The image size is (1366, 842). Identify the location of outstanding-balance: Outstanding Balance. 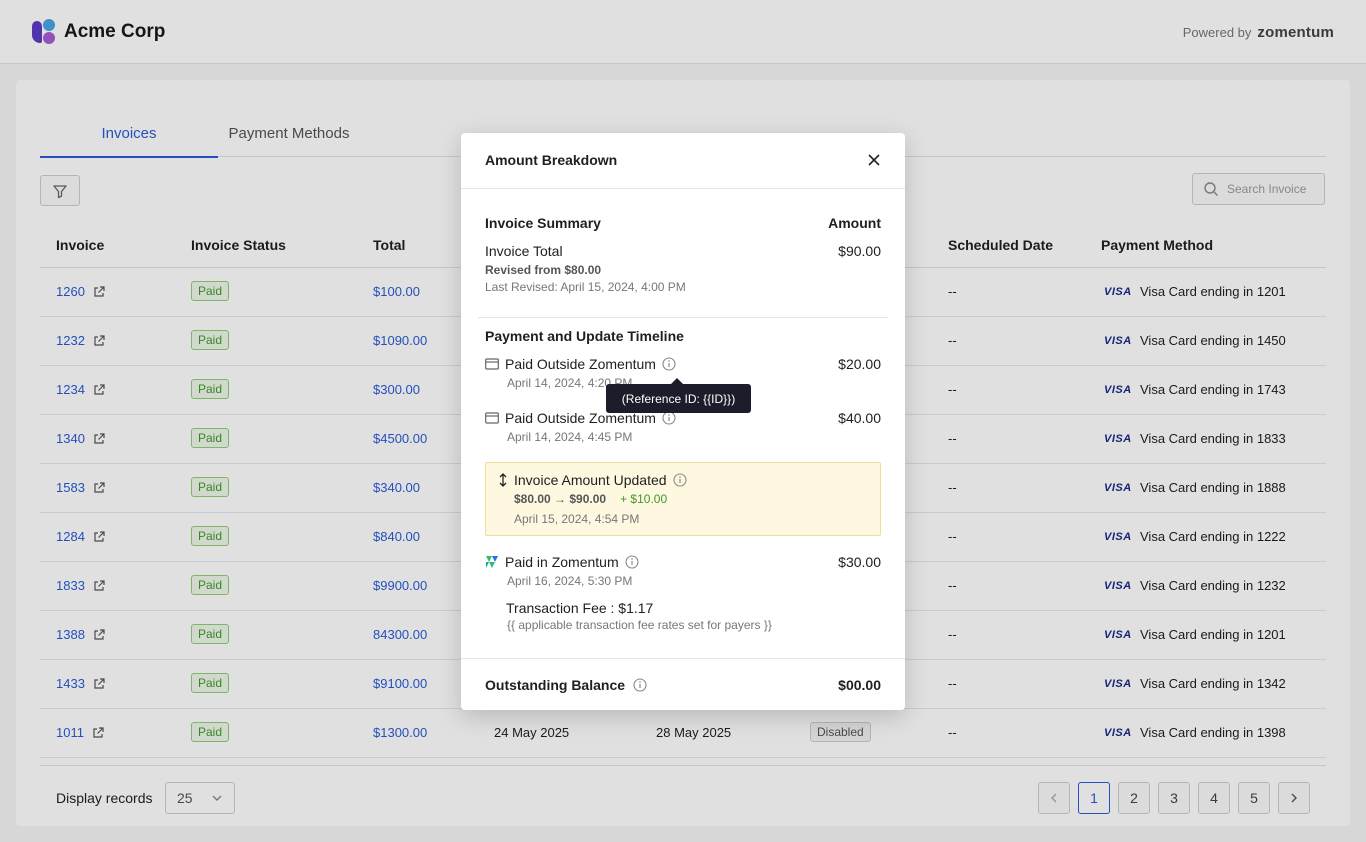
(566, 685).